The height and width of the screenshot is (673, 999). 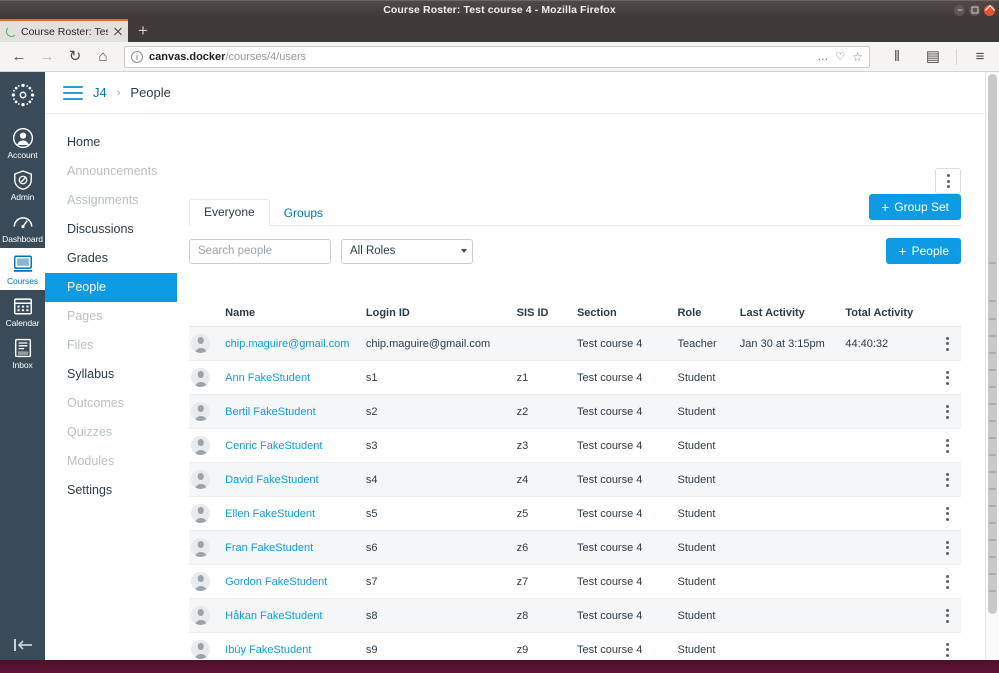 I want to click on globalnav-item-courses: Courses, so click(x=22, y=269).